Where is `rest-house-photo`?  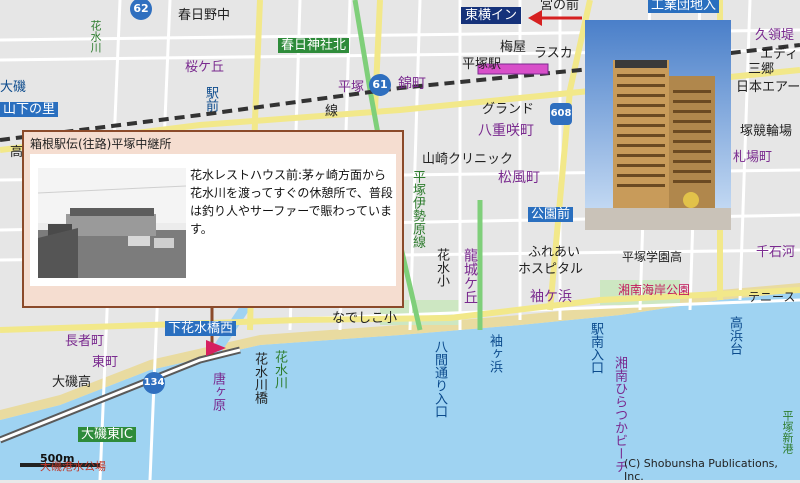
rest-house-photo is located at coordinates (112, 223).